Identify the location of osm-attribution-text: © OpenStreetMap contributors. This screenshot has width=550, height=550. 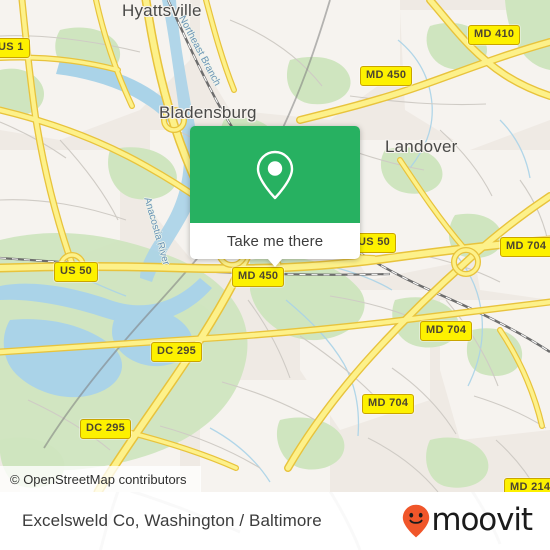
(98, 479).